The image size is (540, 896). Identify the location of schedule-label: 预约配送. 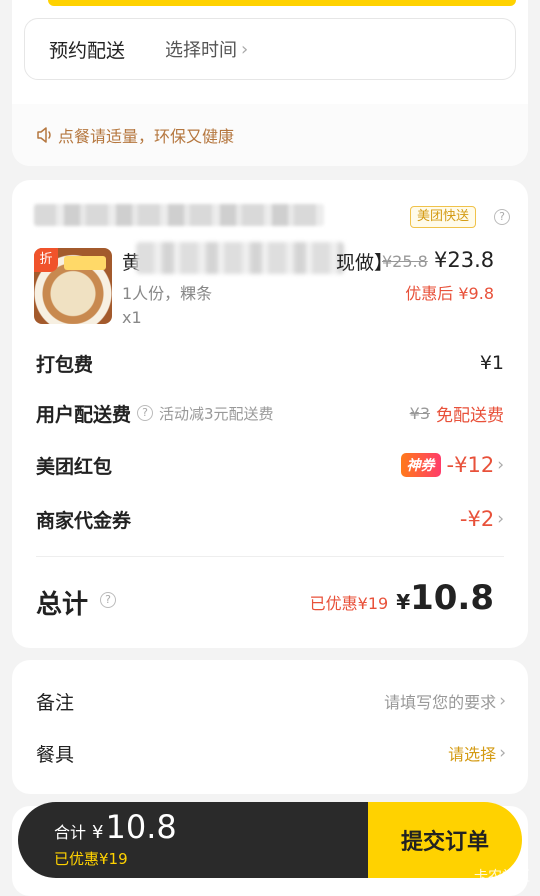
(87, 50).